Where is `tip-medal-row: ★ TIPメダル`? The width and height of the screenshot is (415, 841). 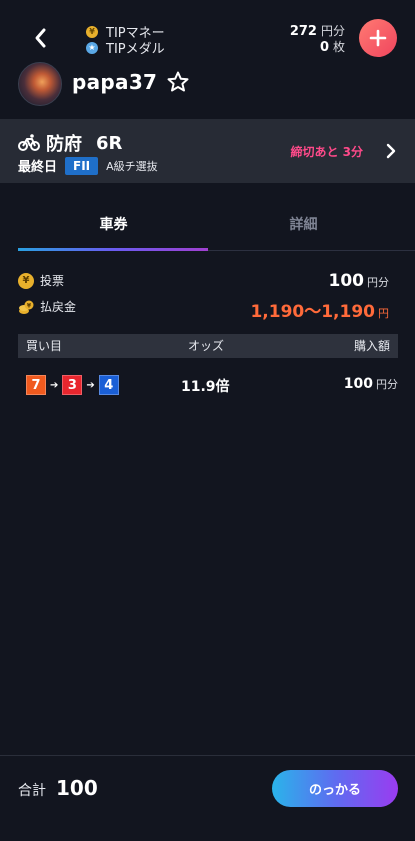
tip-medal-row: ★ TIPメダル is located at coordinates (125, 47).